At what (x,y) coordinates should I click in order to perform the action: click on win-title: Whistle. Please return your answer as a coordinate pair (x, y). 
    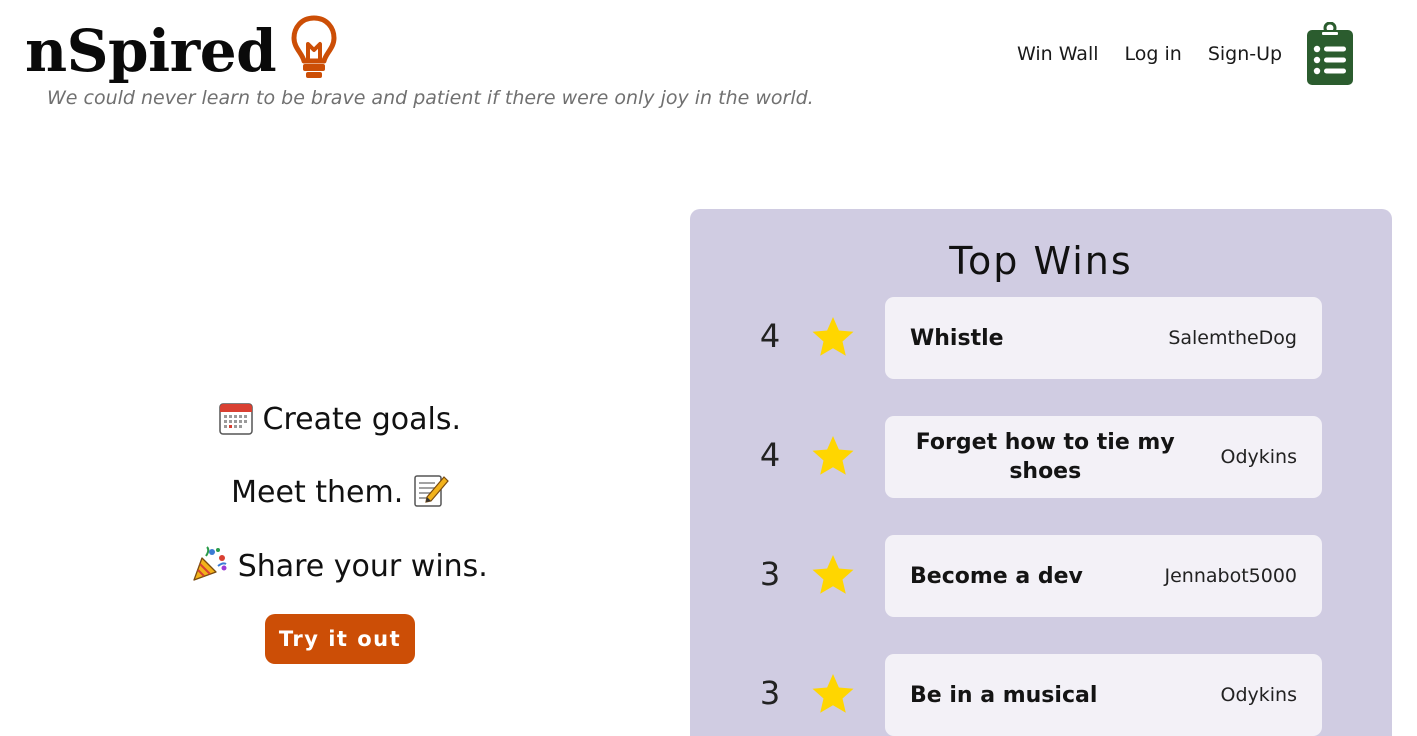
    Looking at the image, I should click on (957, 338).